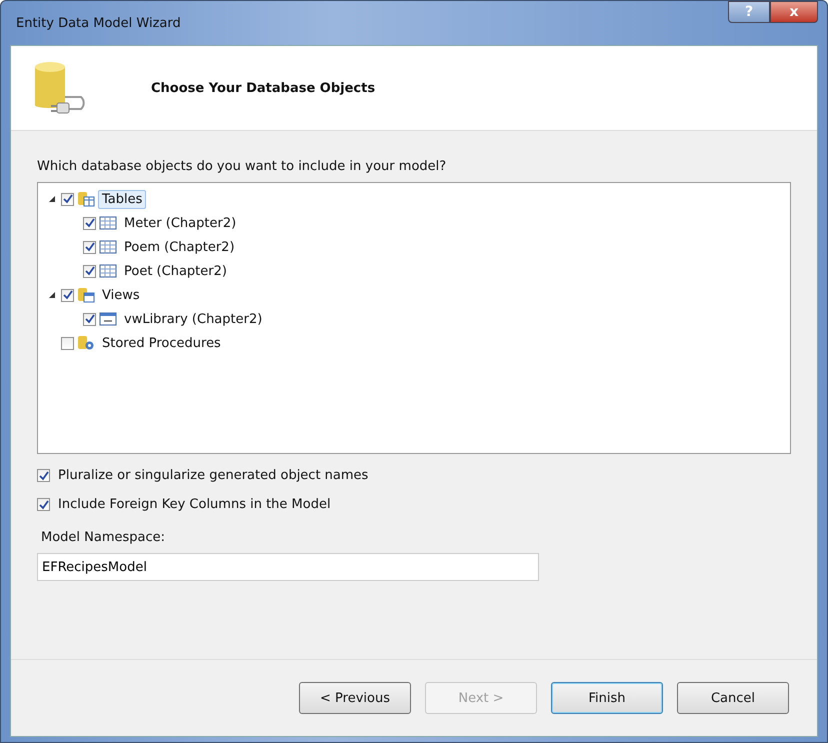 Image resolution: width=828 pixels, height=743 pixels. I want to click on tree-item: Poem (Chapter2), so click(179, 247).